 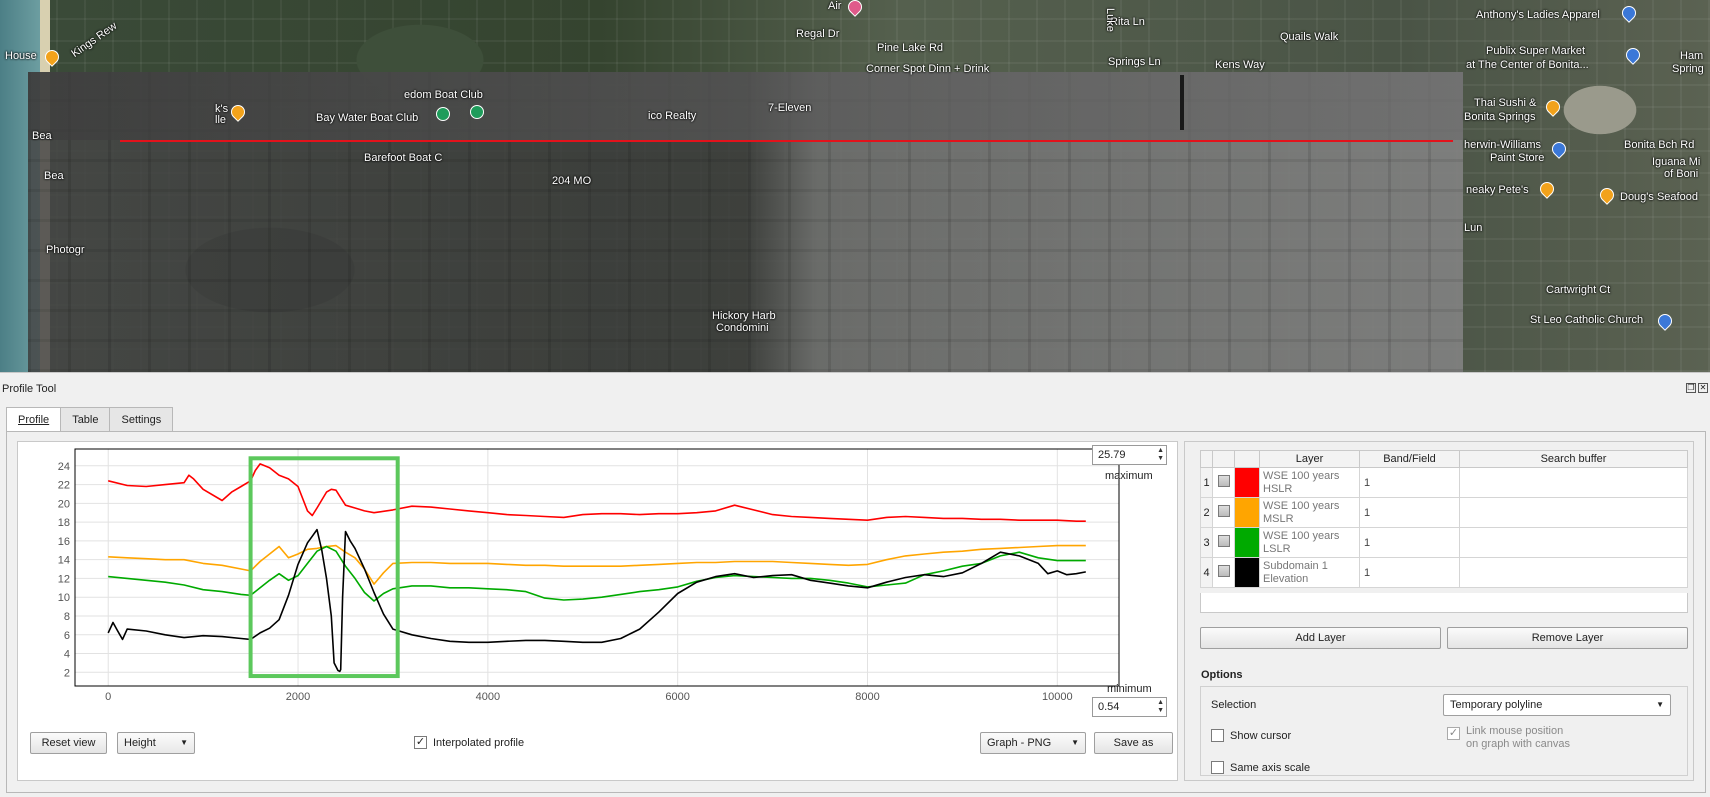 I want to click on map-label: Quails Walk, so click(x=1309, y=37).